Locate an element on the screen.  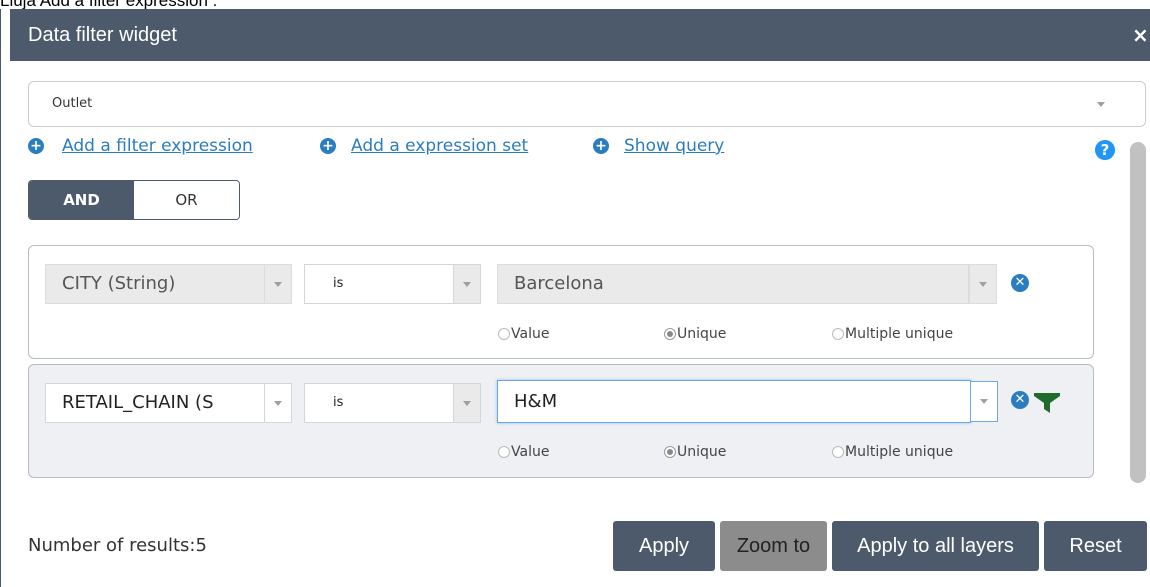
layer-select-value: Outlet is located at coordinates (72, 103).